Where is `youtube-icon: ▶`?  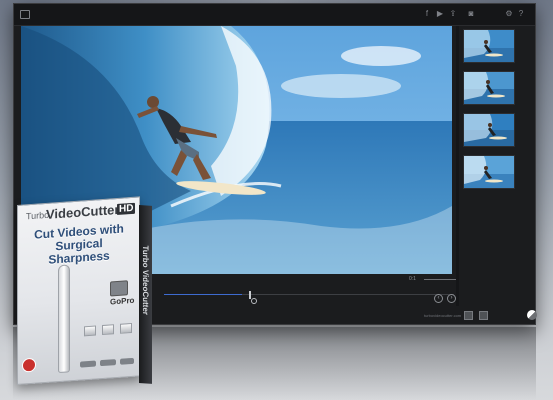
youtube-icon: ▶ is located at coordinates (440, 14).